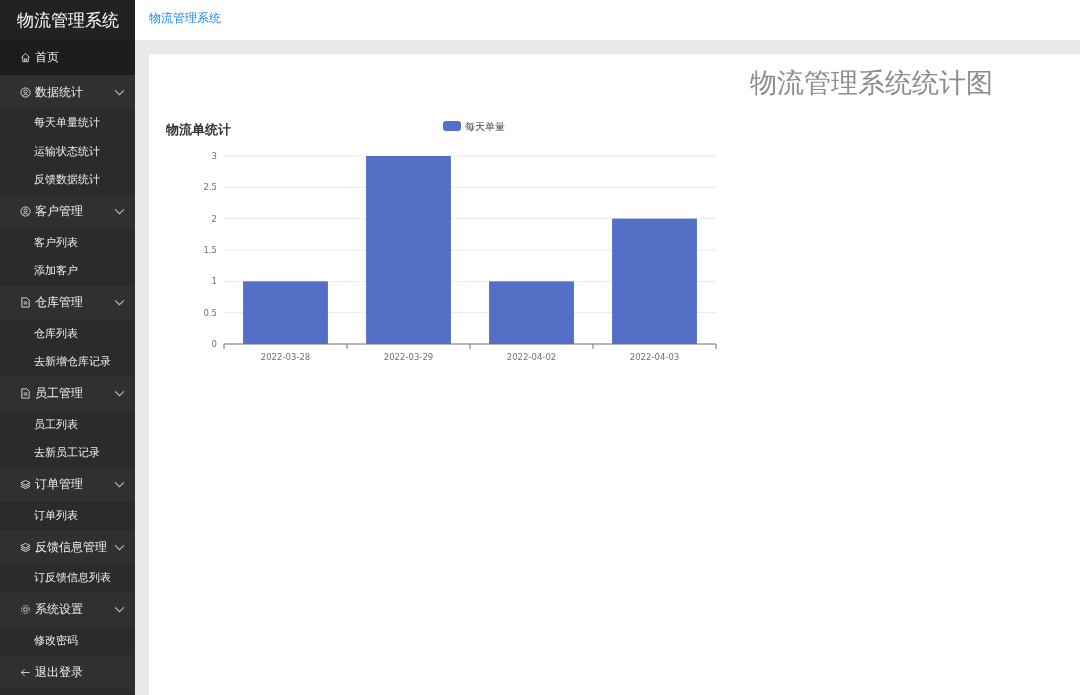  What do you see at coordinates (214, 218) in the screenshot?
I see `y-axis-tick: 2` at bounding box center [214, 218].